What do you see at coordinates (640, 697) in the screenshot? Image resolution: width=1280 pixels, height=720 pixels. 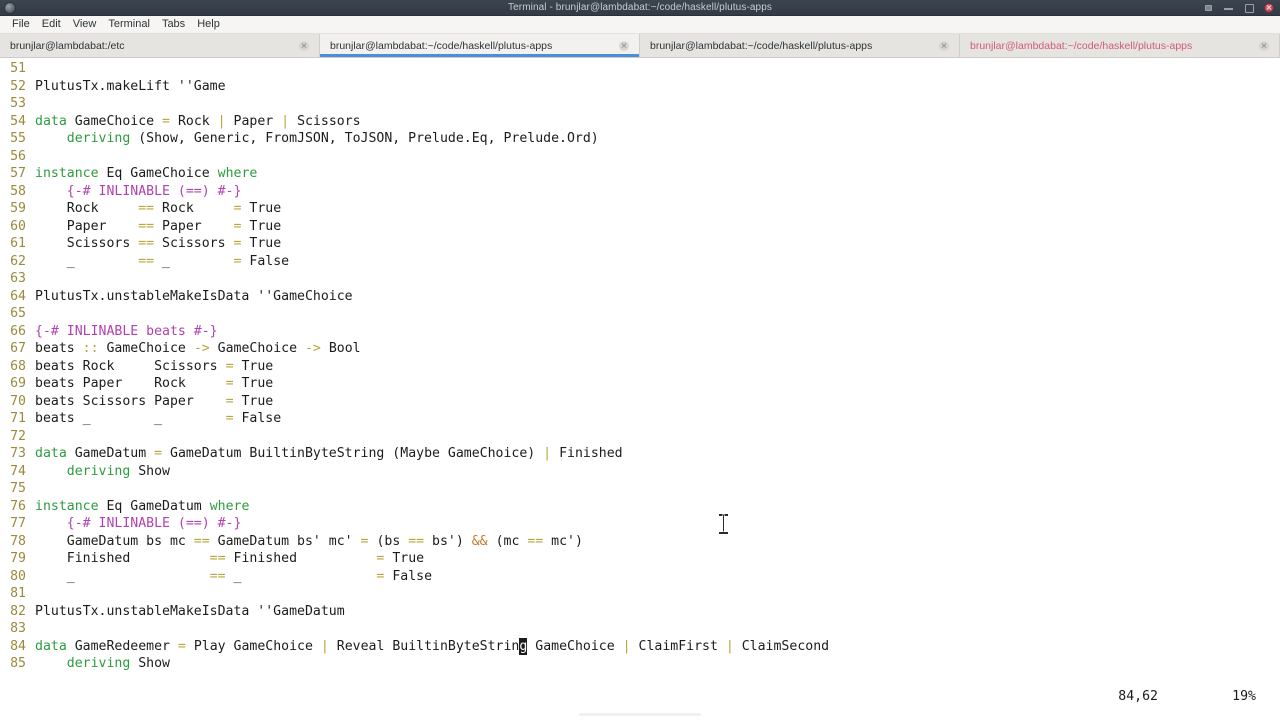 I see `editor-statusline: 84,62 19%` at bounding box center [640, 697].